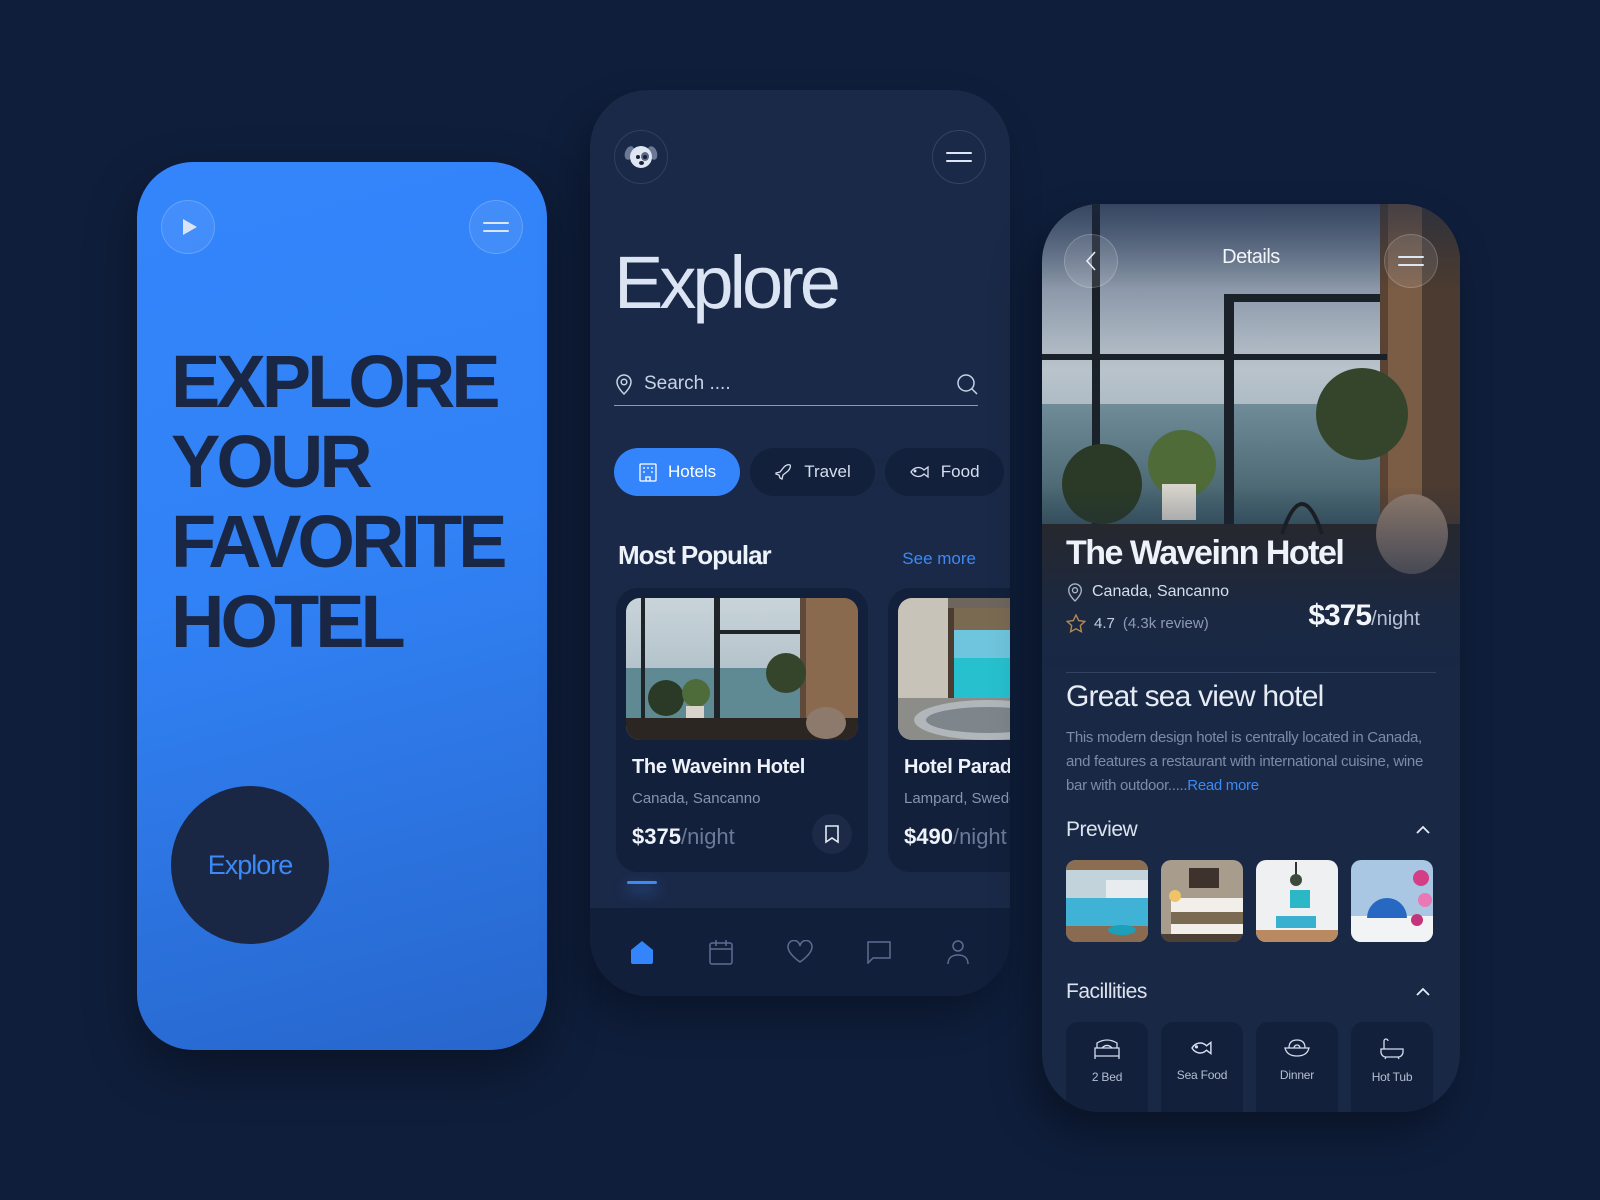 Image resolution: width=1600 pixels, height=1200 pixels. What do you see at coordinates (1104, 623) in the screenshot?
I see `rating-value: 4.7` at bounding box center [1104, 623].